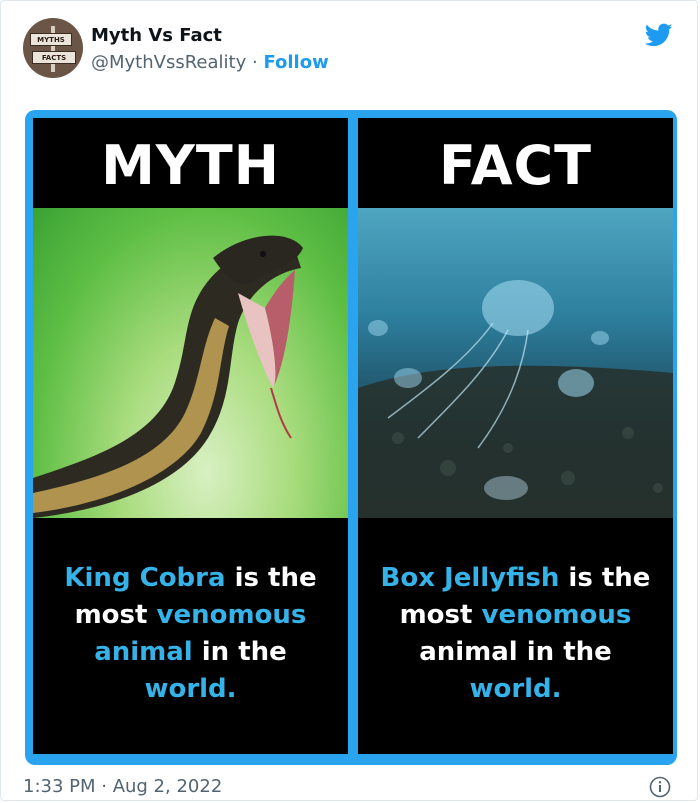  What do you see at coordinates (53, 48) in the screenshot?
I see `avatar: MYTHS FACTS` at bounding box center [53, 48].